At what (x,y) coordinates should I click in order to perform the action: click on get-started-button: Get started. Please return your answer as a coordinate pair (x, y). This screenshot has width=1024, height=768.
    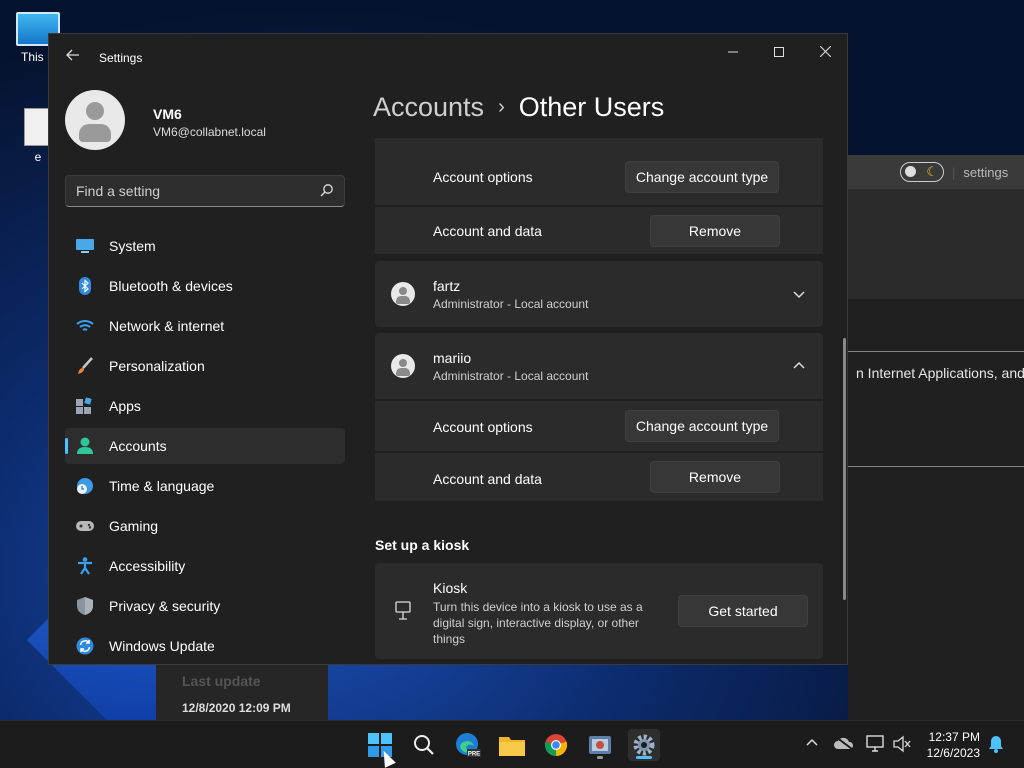
    Looking at the image, I should click on (743, 611).